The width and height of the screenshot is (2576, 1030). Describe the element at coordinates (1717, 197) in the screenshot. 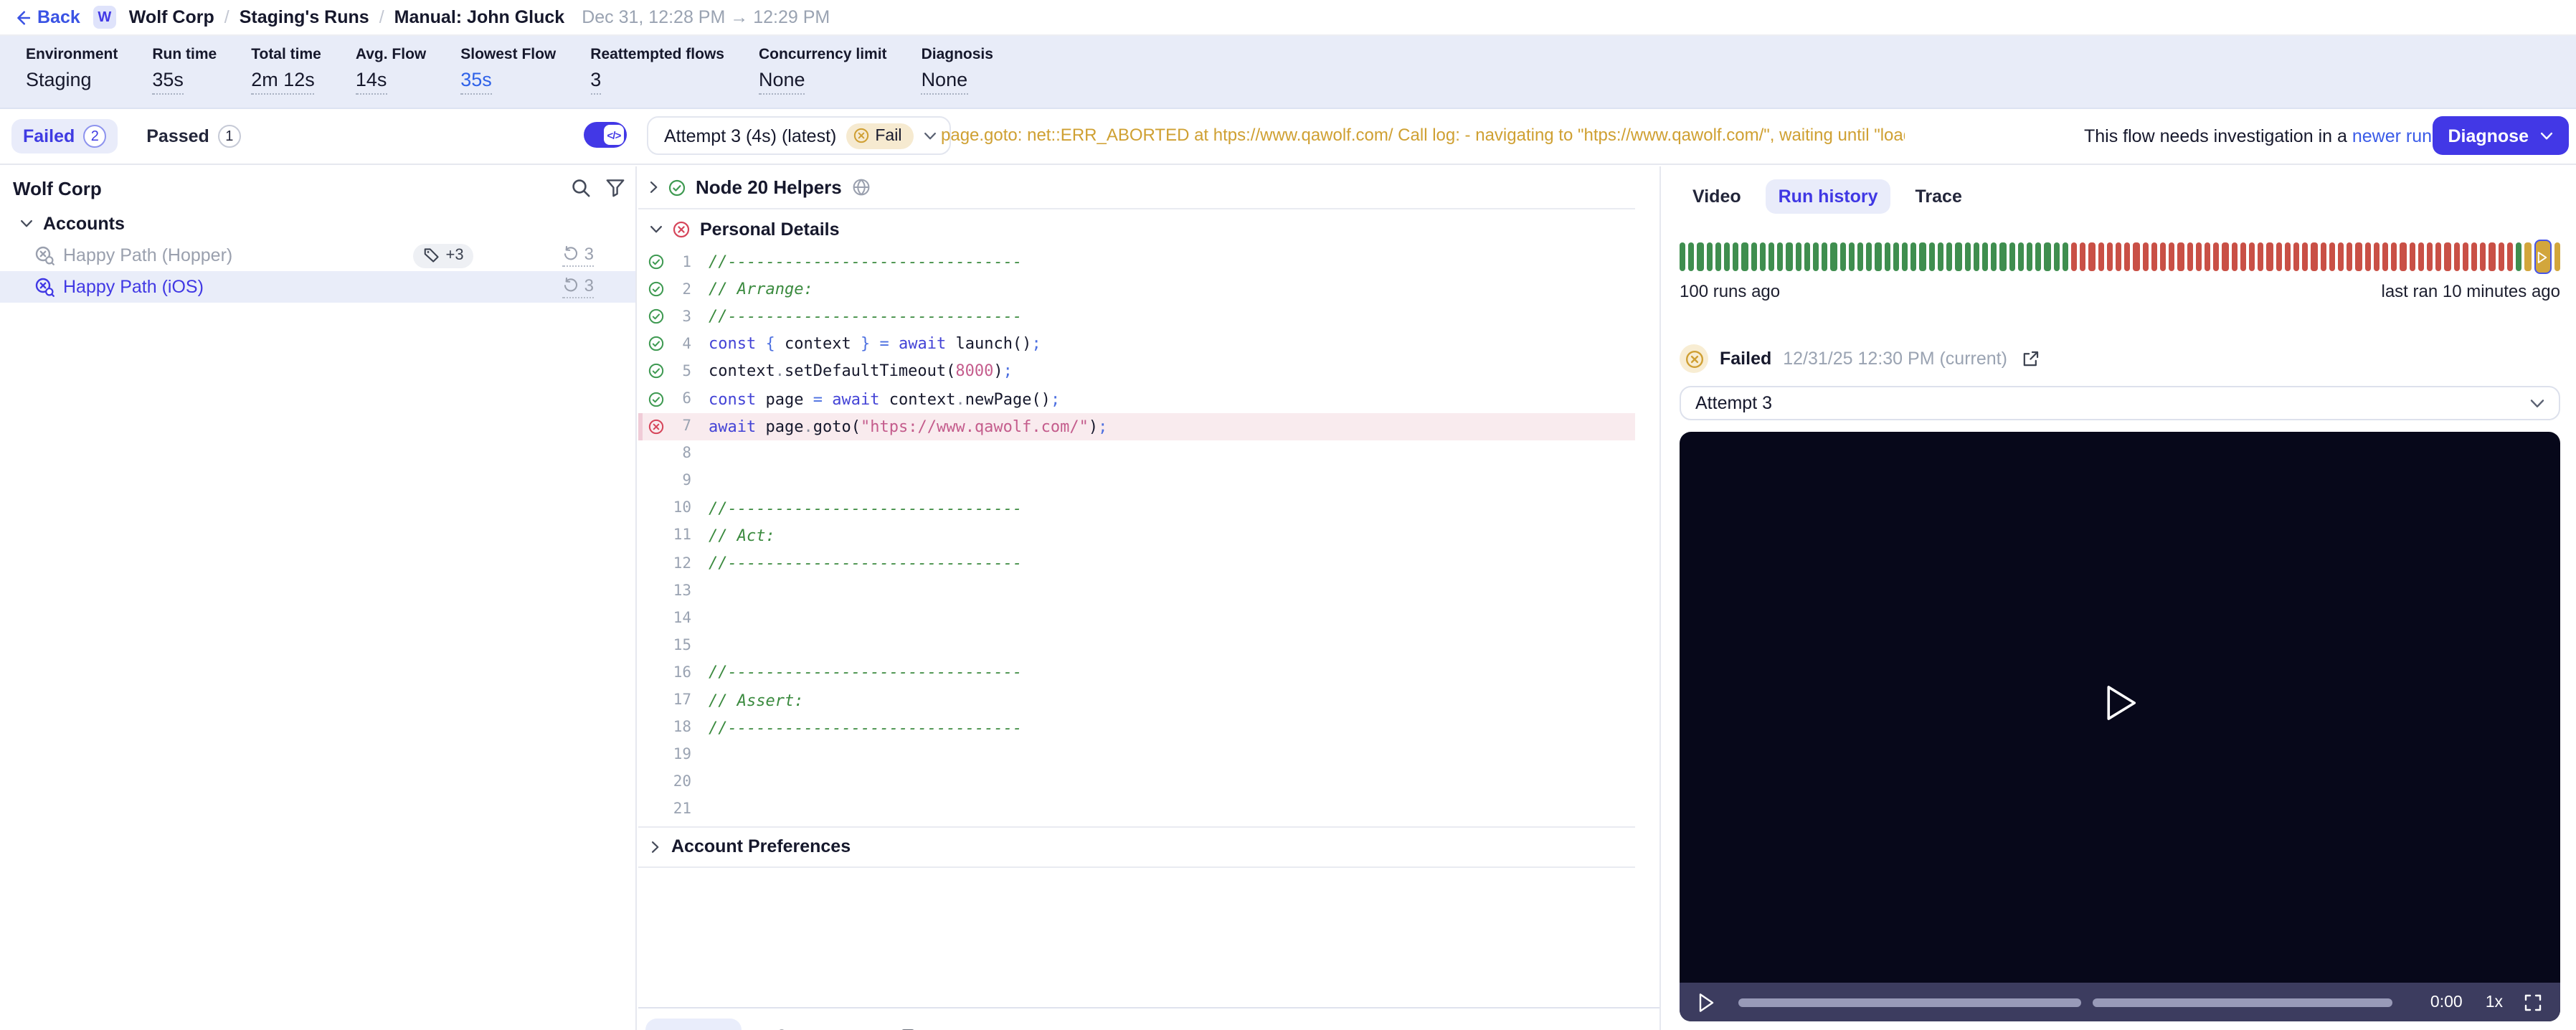

I see `tab-video: Video` at that location.